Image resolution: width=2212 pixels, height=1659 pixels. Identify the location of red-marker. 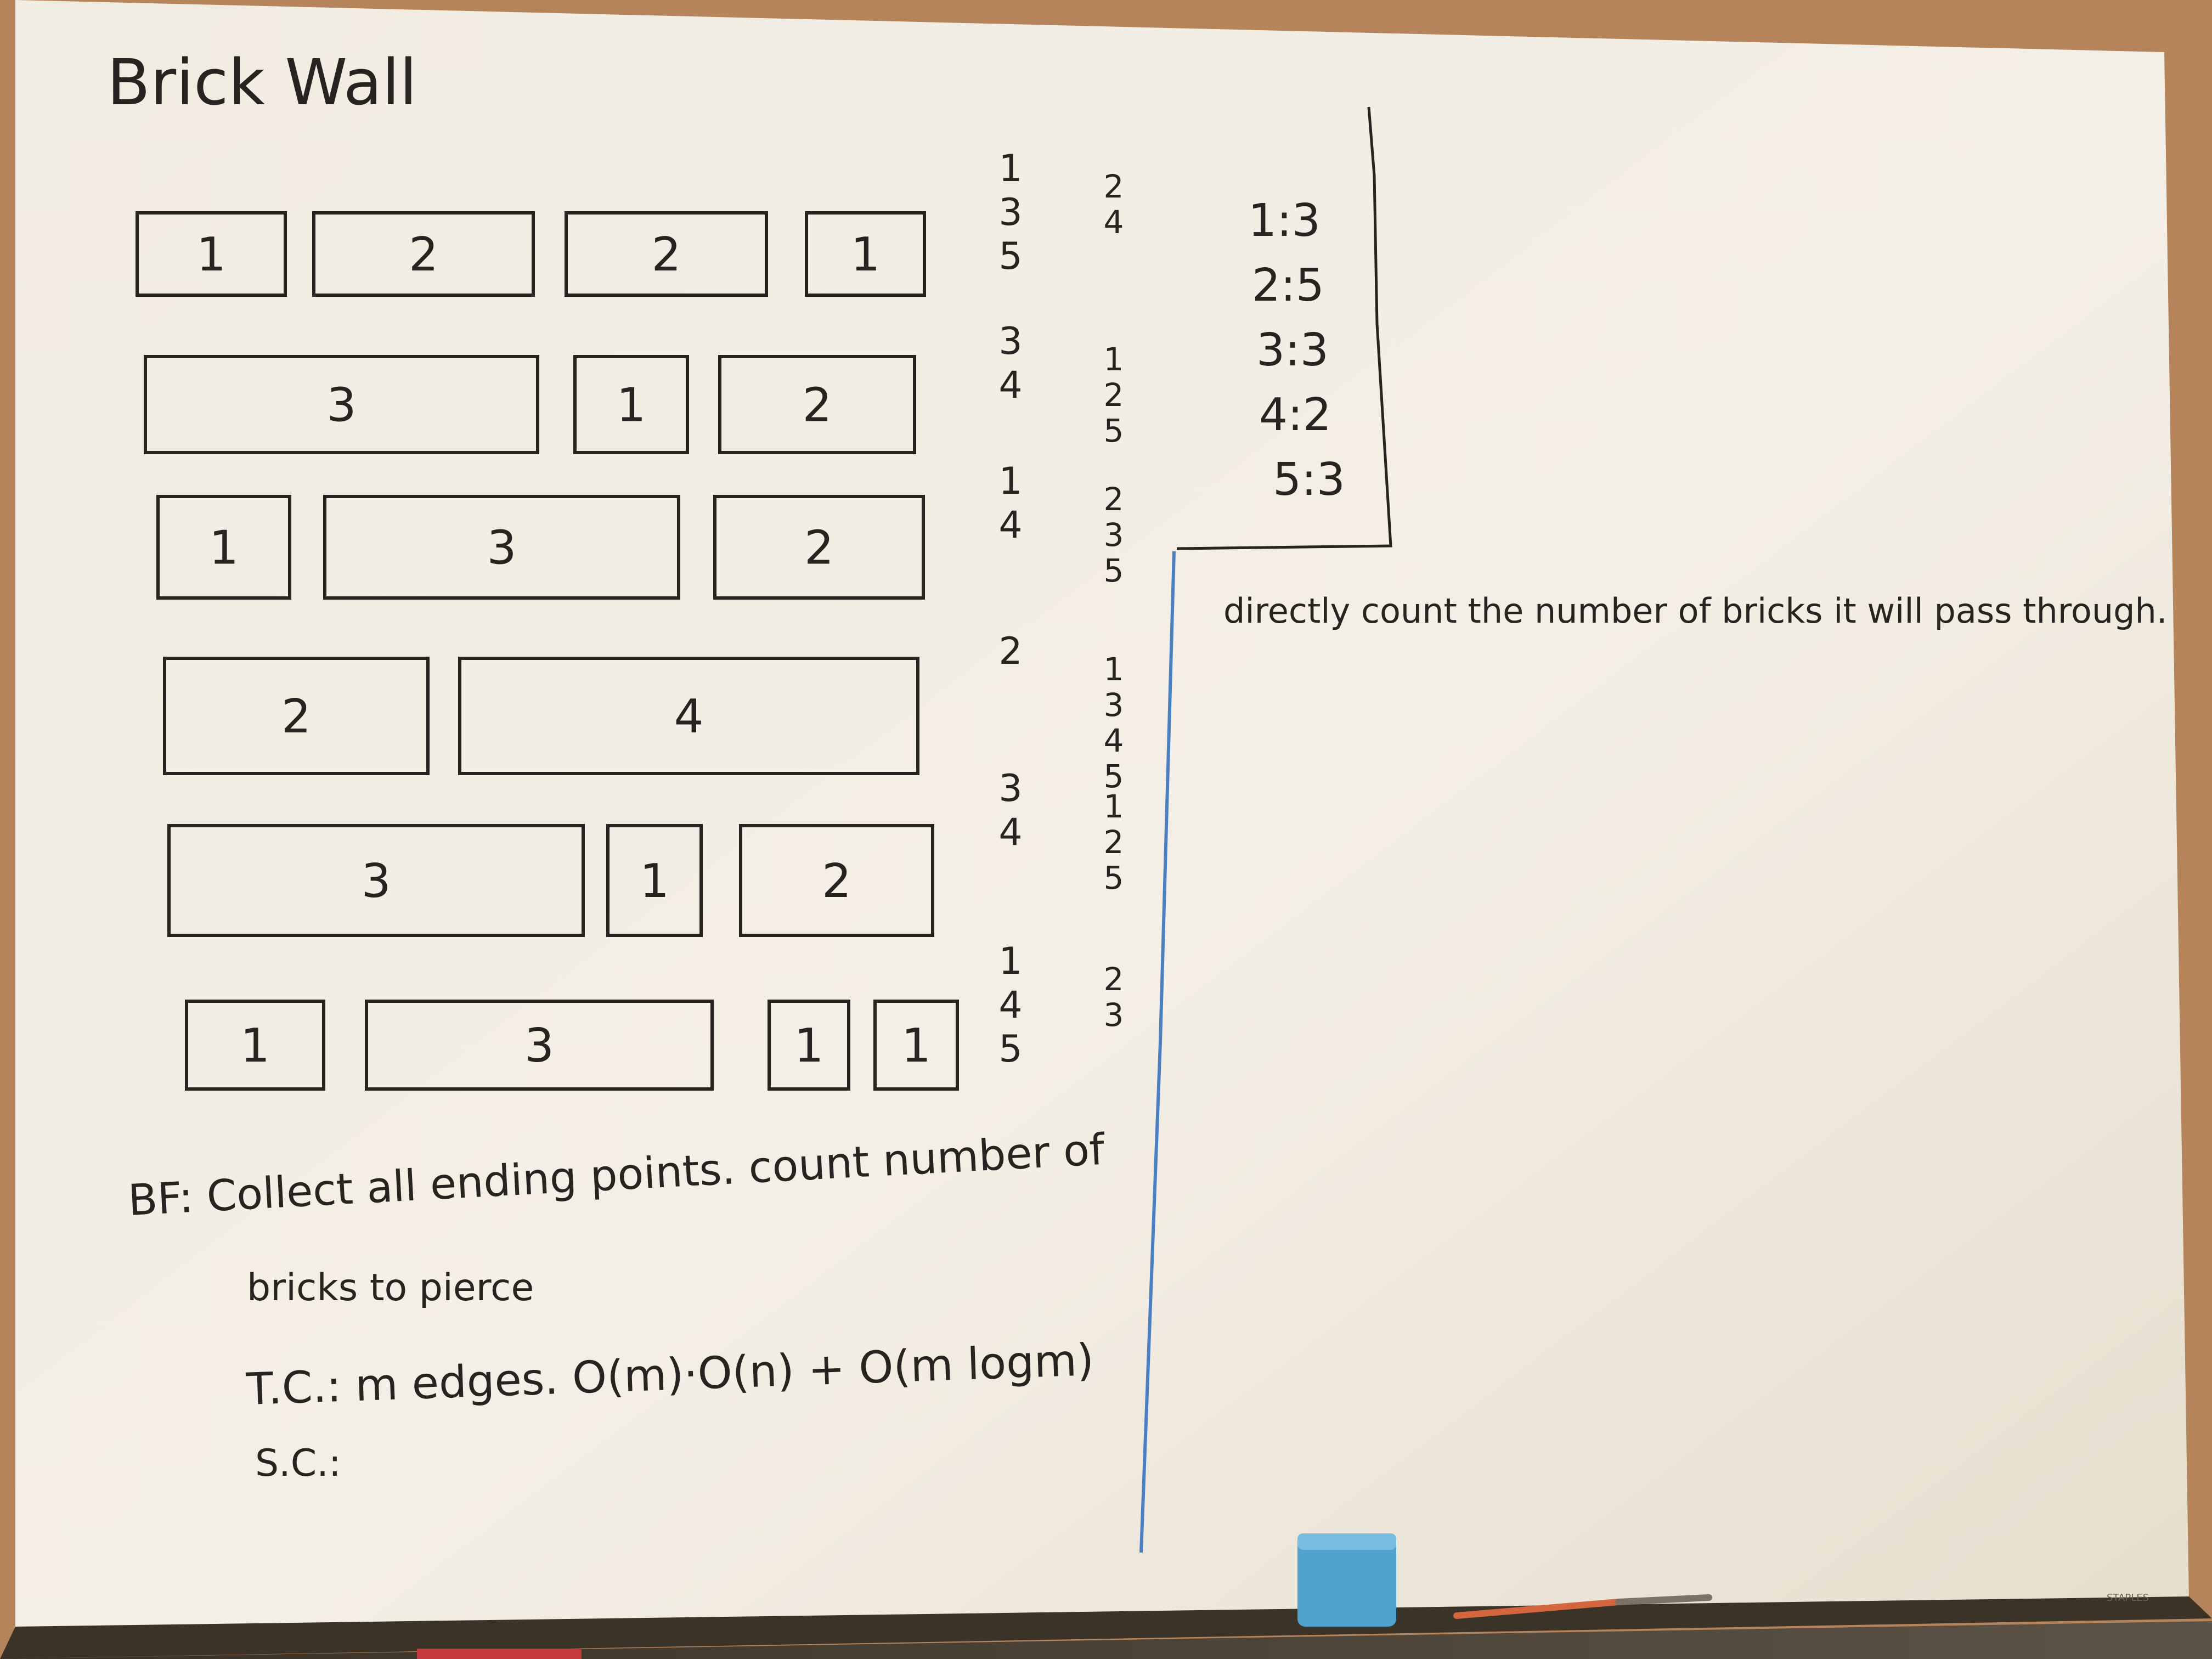
(499, 1654).